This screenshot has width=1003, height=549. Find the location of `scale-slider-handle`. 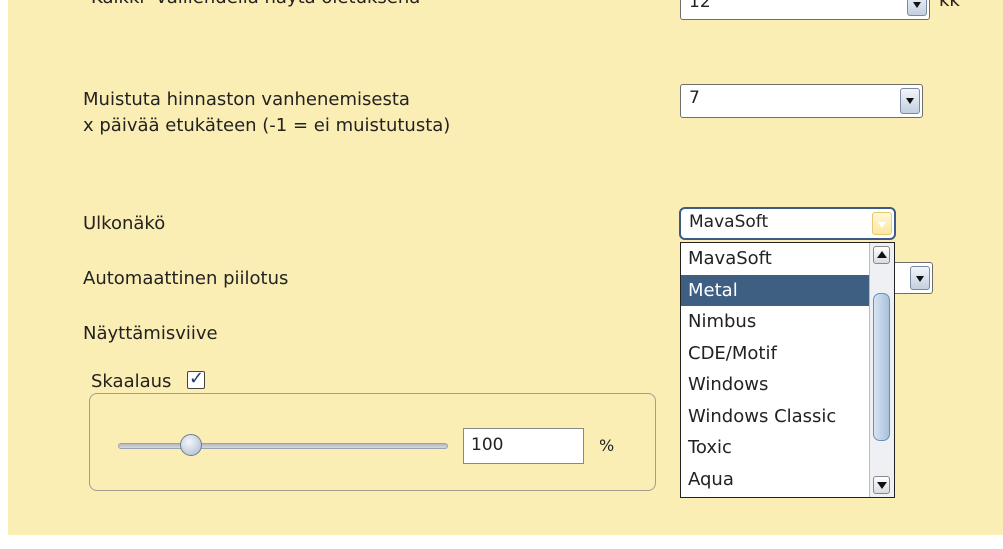

scale-slider-handle is located at coordinates (190, 445).